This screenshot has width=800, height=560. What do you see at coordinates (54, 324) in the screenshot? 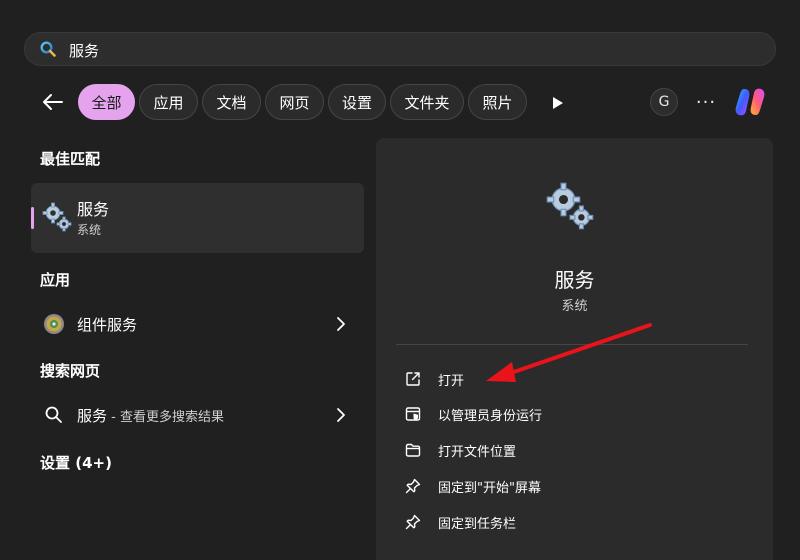
I see `component-services-icon` at bounding box center [54, 324].